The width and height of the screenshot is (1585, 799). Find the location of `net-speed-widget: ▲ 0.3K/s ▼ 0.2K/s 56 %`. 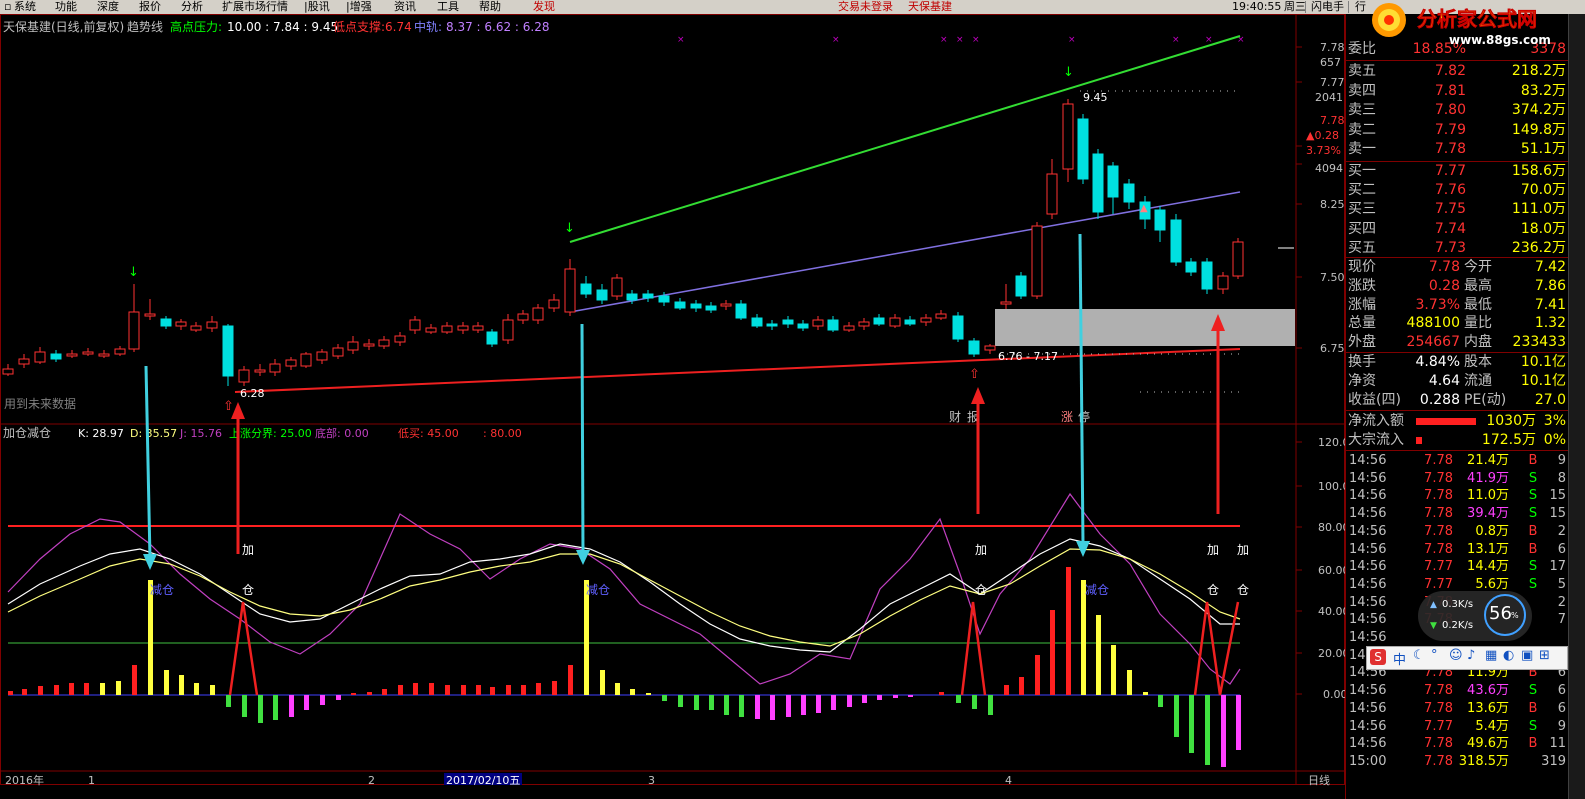

net-speed-widget: ▲ 0.3K/s ▼ 0.2K/s 56 % is located at coordinates (1475, 616).